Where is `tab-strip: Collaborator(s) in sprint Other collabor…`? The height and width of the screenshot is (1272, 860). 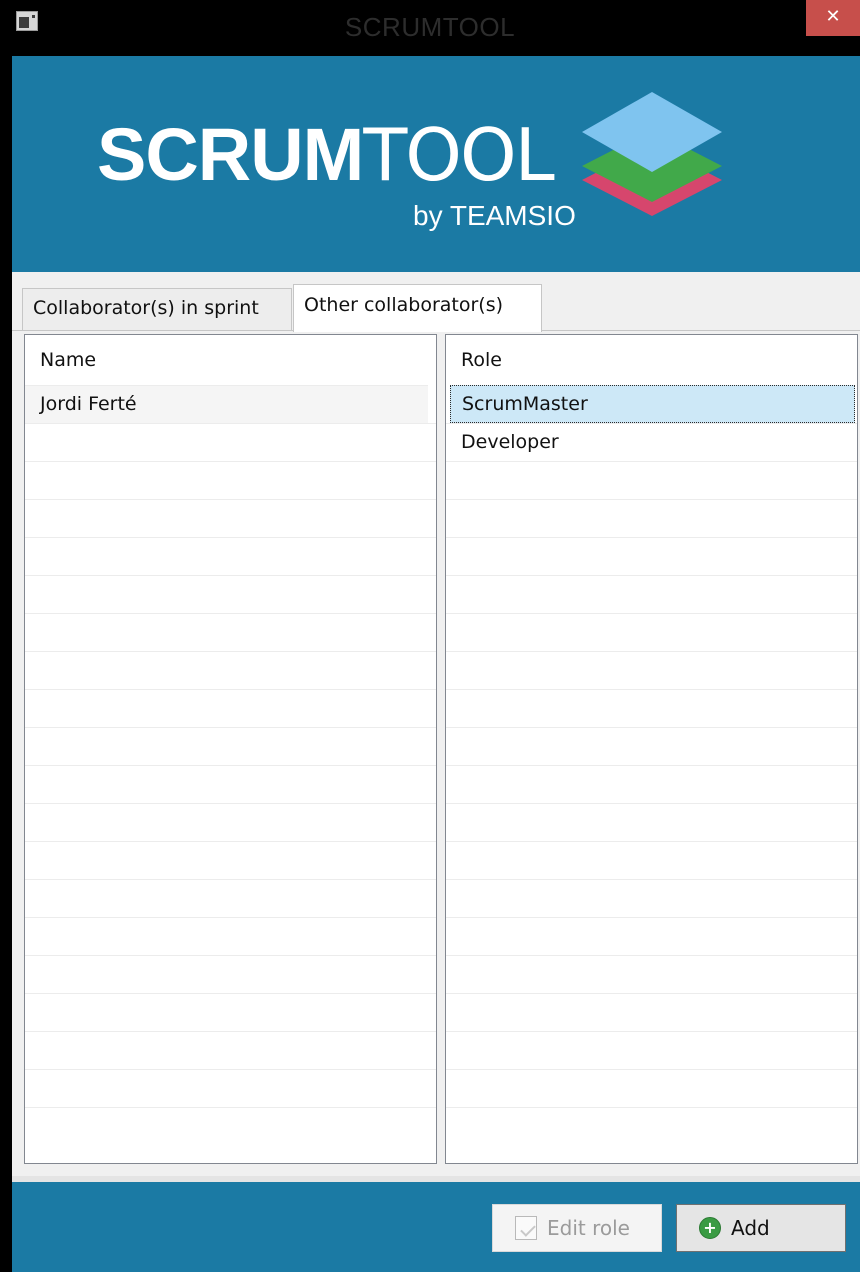 tab-strip: Collaborator(s) in sprint Other collabor… is located at coordinates (436, 302).